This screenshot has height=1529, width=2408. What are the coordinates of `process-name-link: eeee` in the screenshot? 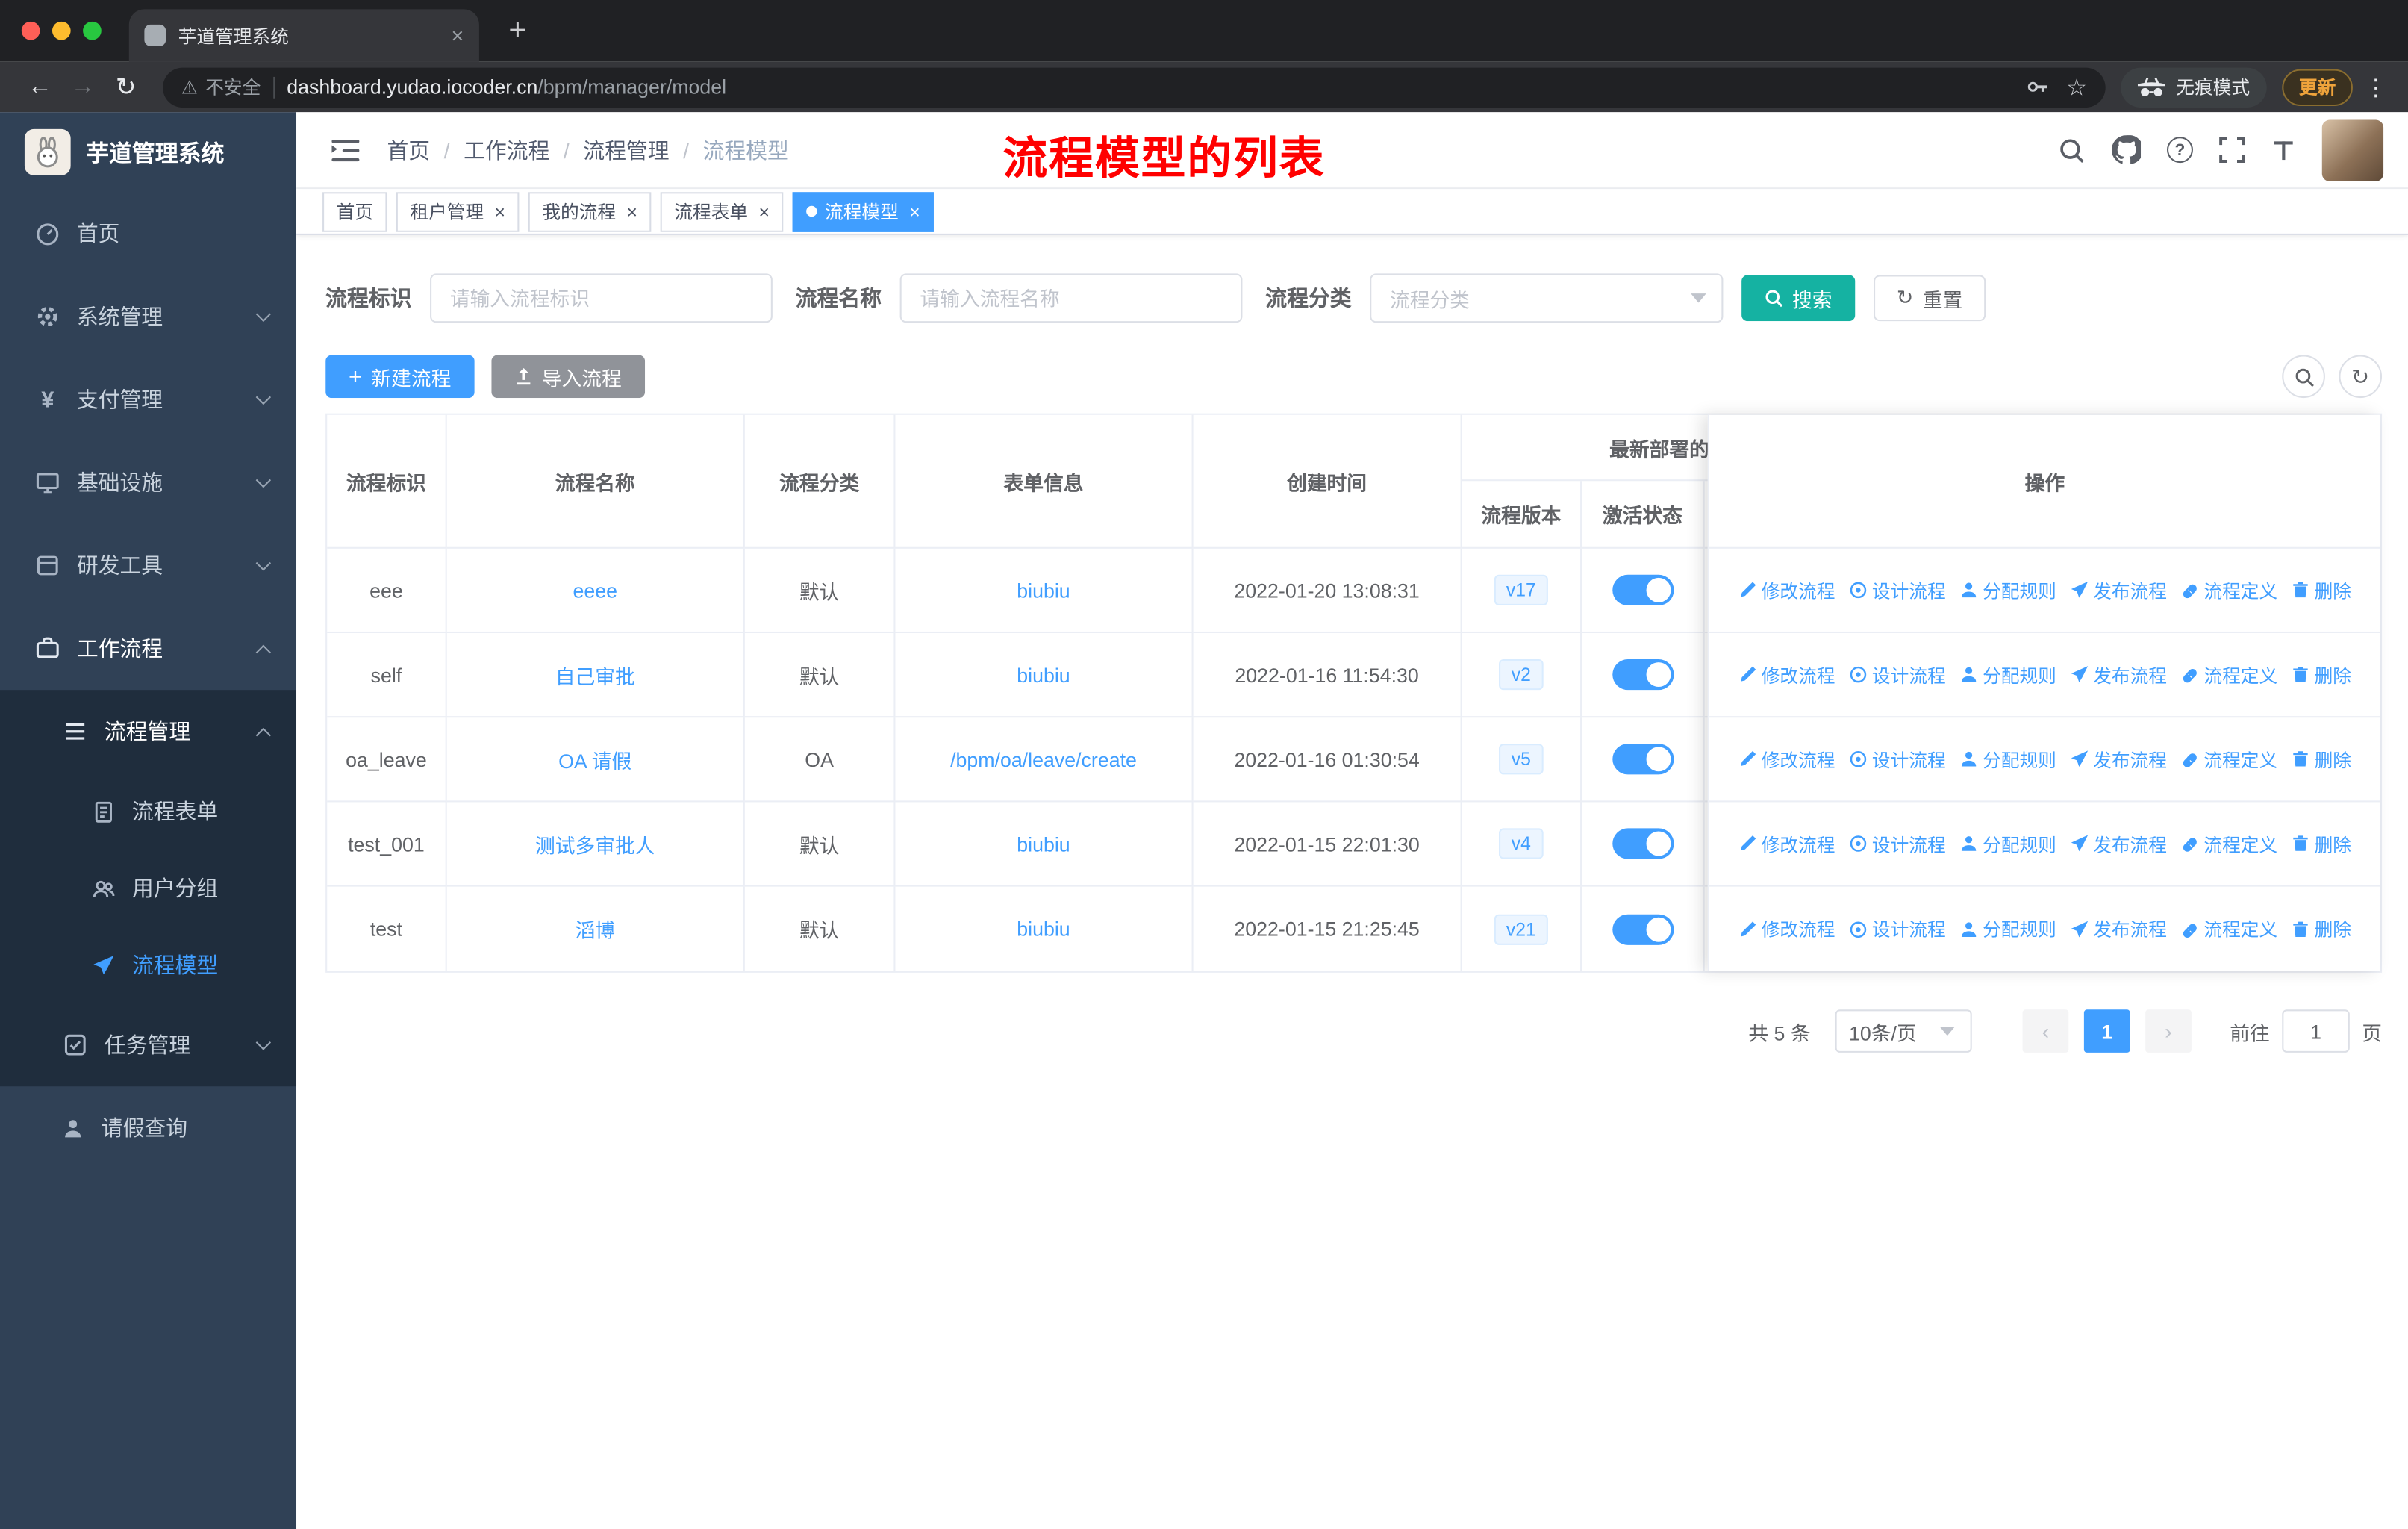 It's located at (595, 590).